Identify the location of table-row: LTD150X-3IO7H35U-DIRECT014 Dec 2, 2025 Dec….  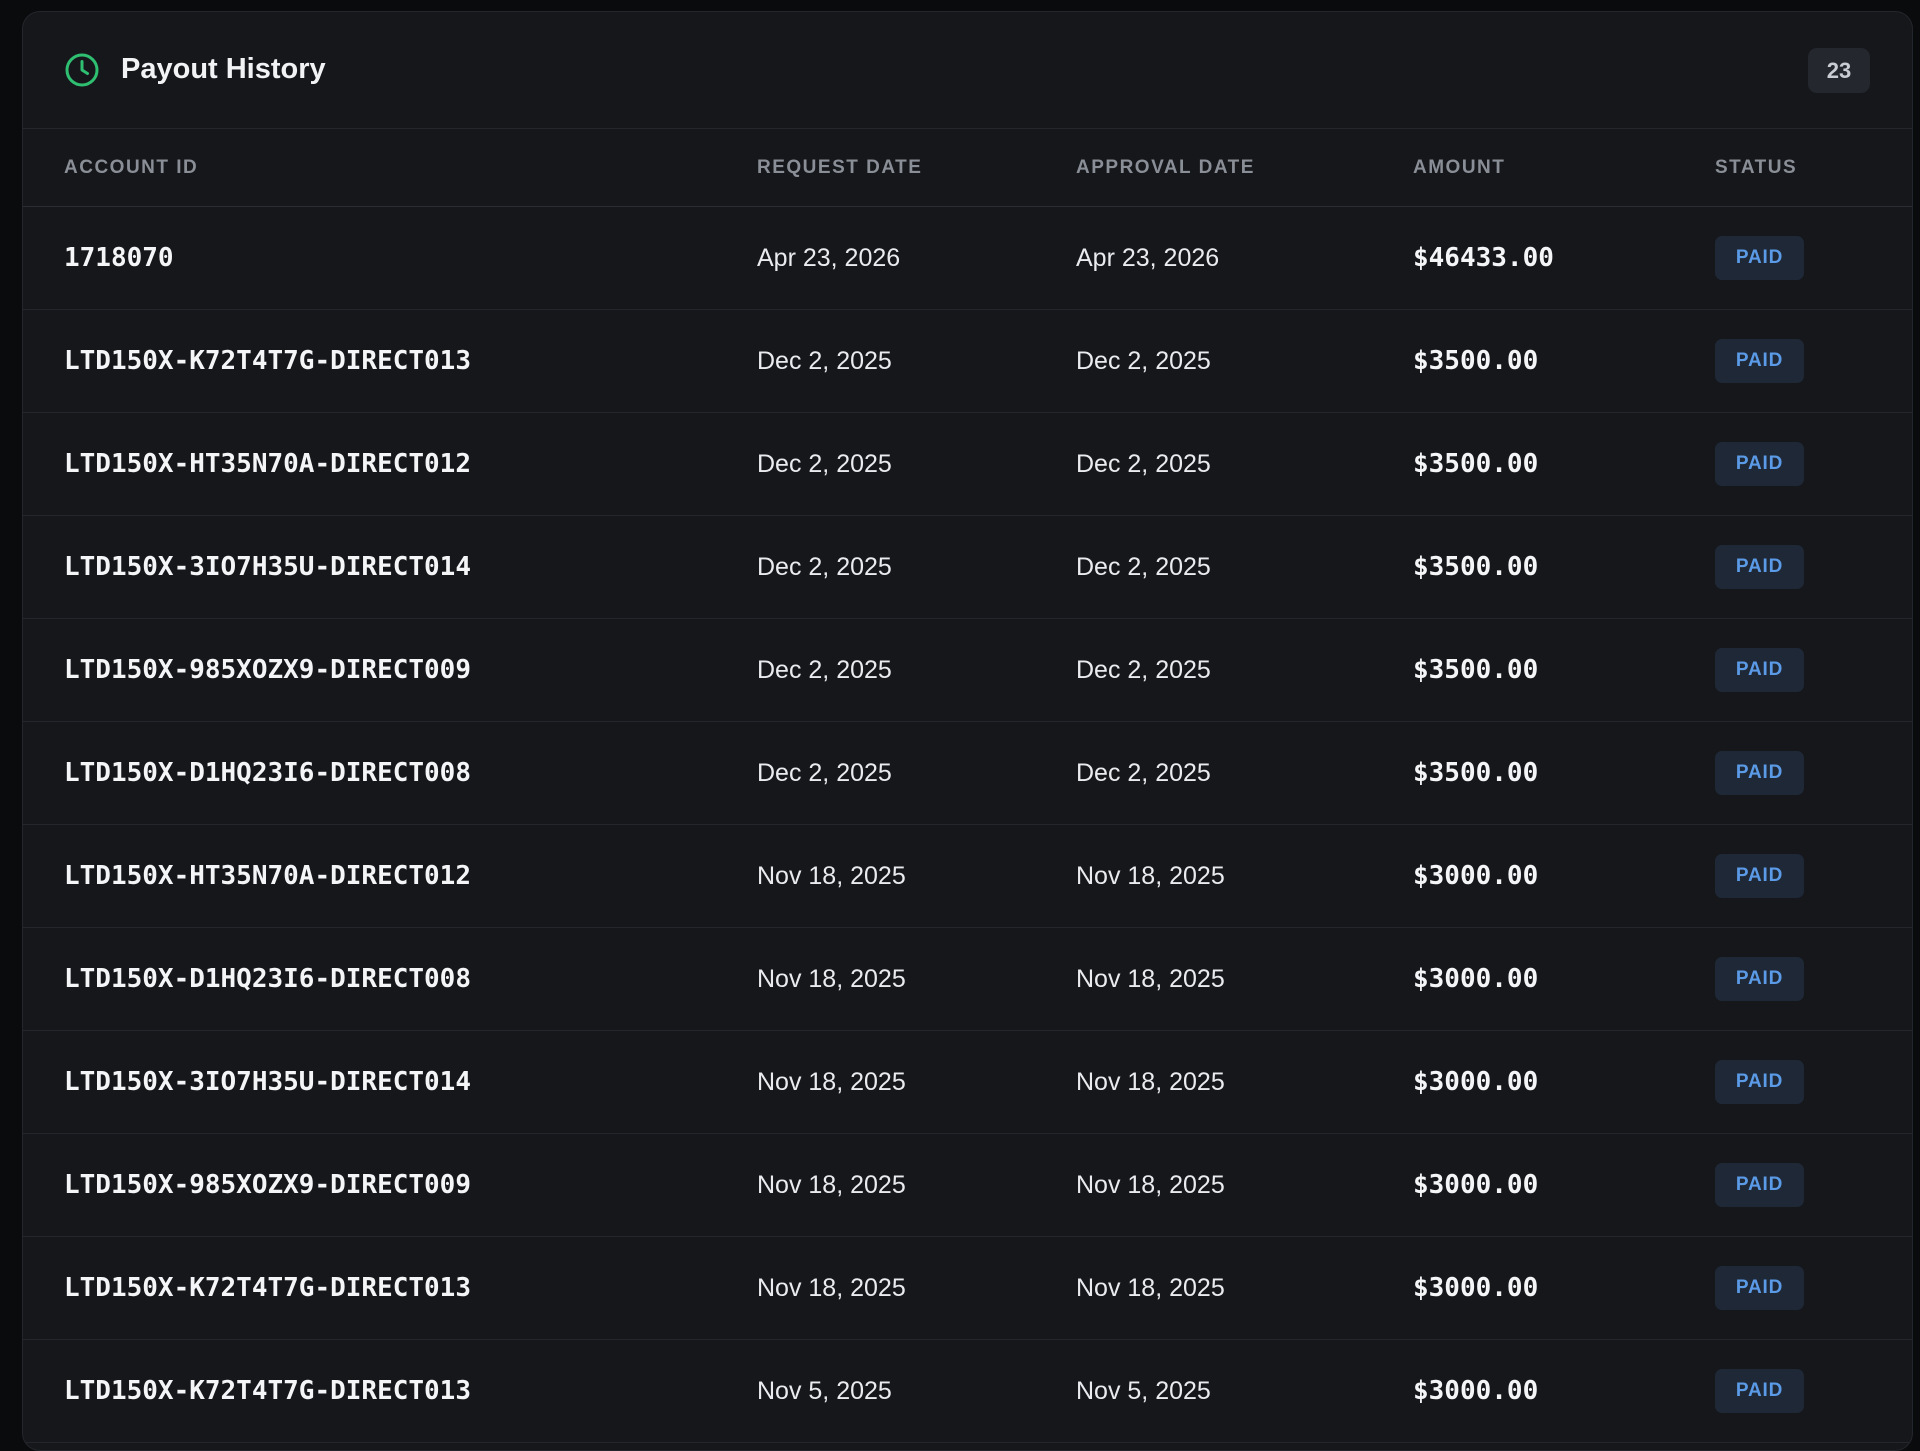
(967, 567).